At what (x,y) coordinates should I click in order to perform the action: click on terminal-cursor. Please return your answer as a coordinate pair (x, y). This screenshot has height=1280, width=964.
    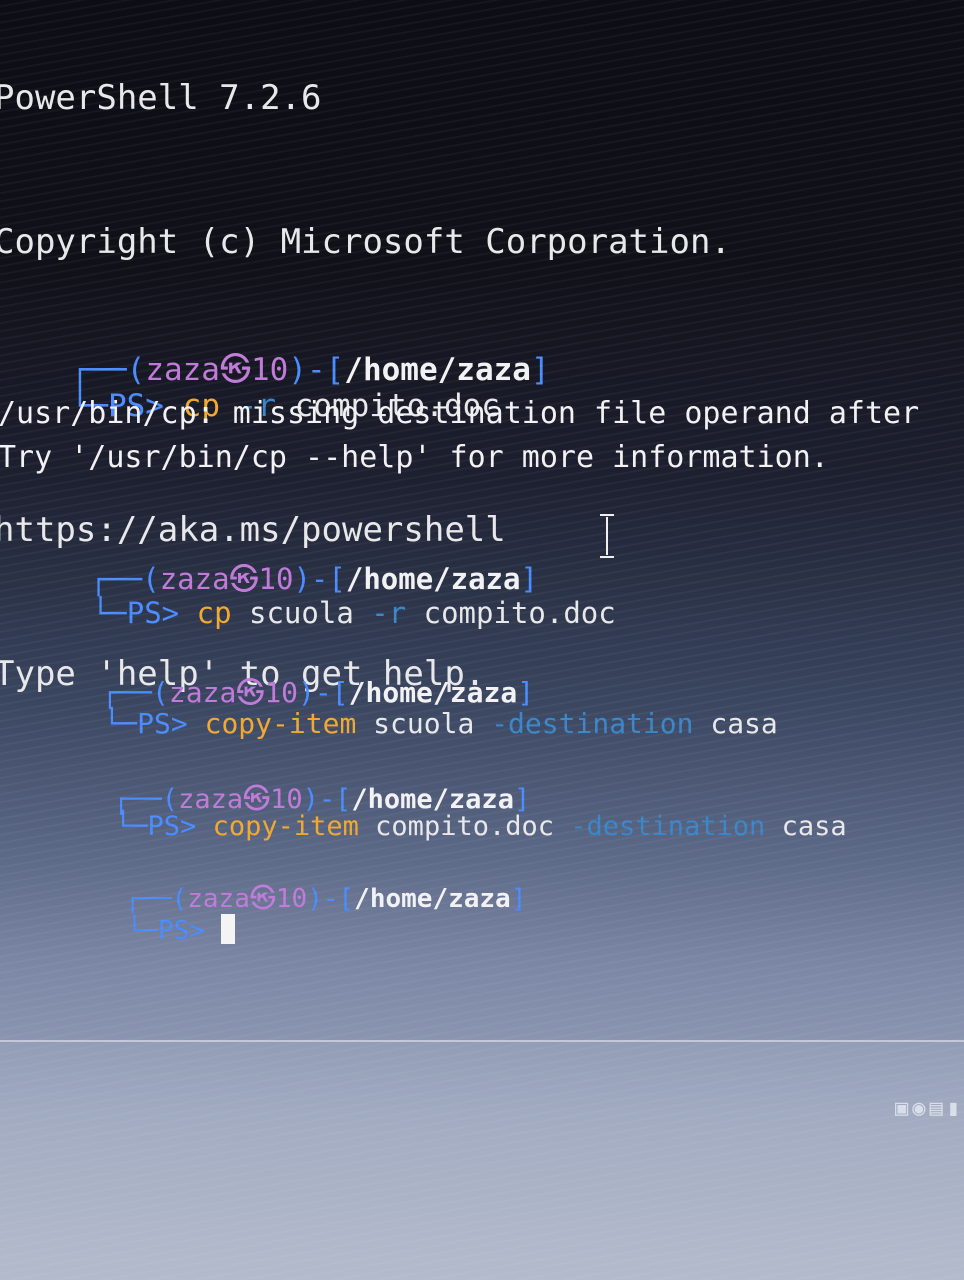
    Looking at the image, I should click on (227, 929).